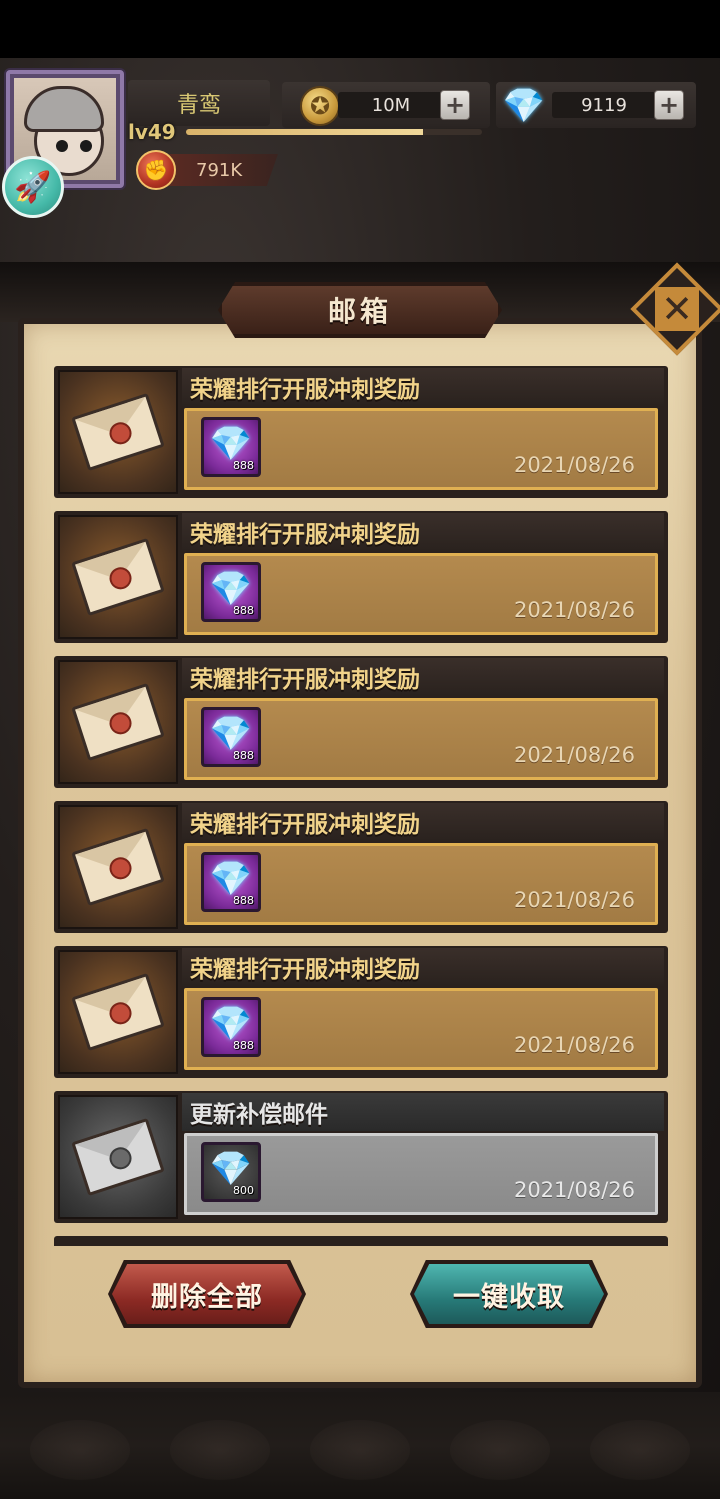 This screenshot has height=1499, width=720. Describe the element at coordinates (669, 105) in the screenshot. I see `add-gems-button: +` at that location.